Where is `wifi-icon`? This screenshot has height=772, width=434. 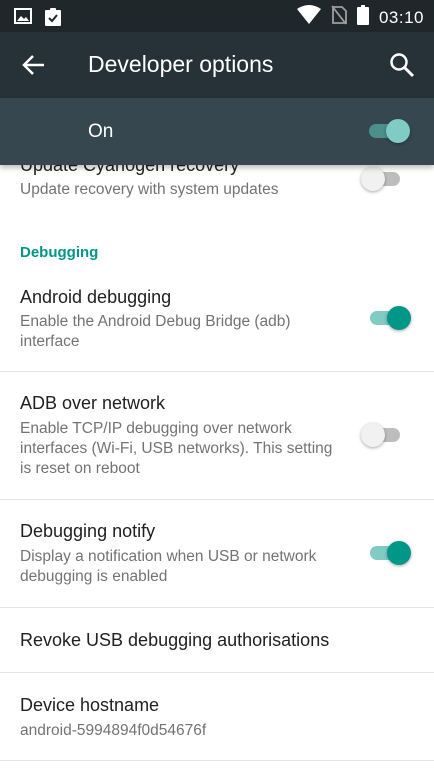 wifi-icon is located at coordinates (308, 17).